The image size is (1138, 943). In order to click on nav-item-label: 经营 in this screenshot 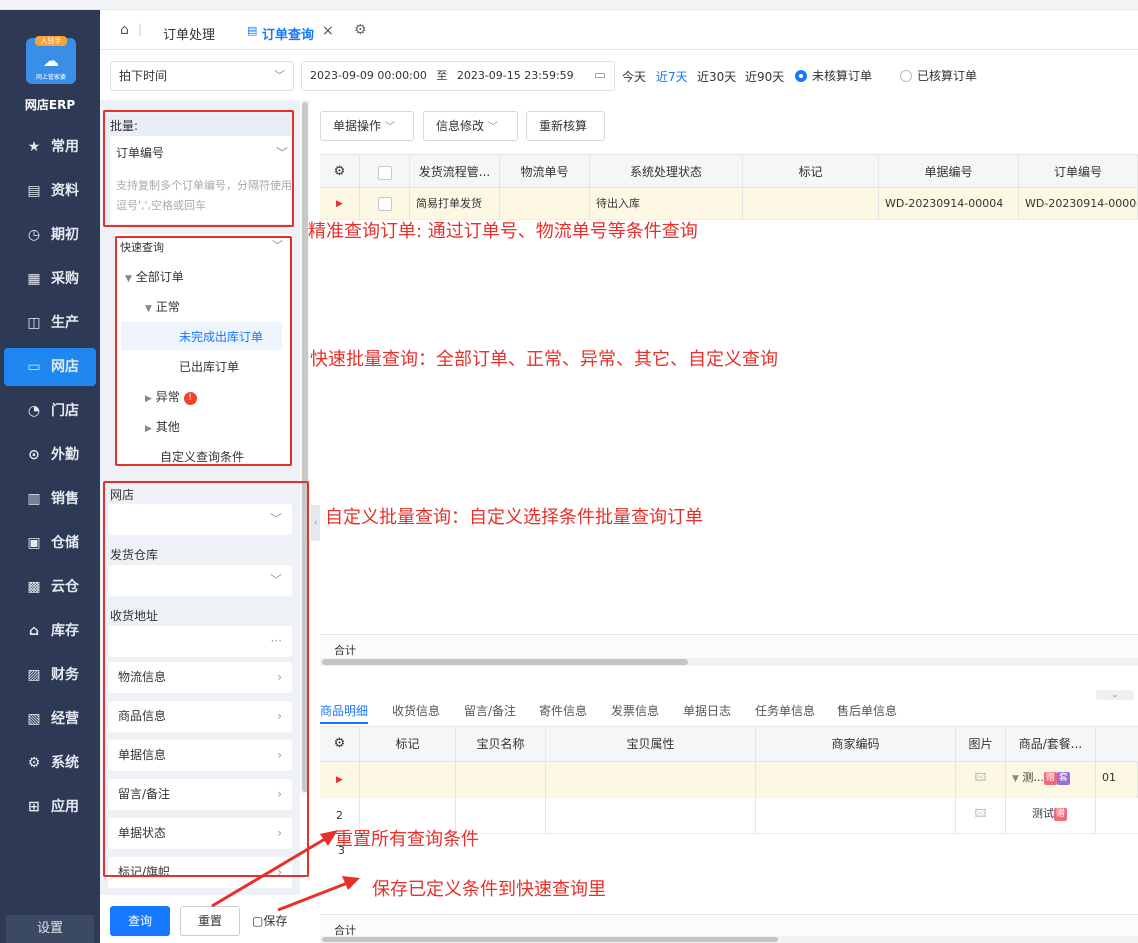, I will do `click(65, 719)`.